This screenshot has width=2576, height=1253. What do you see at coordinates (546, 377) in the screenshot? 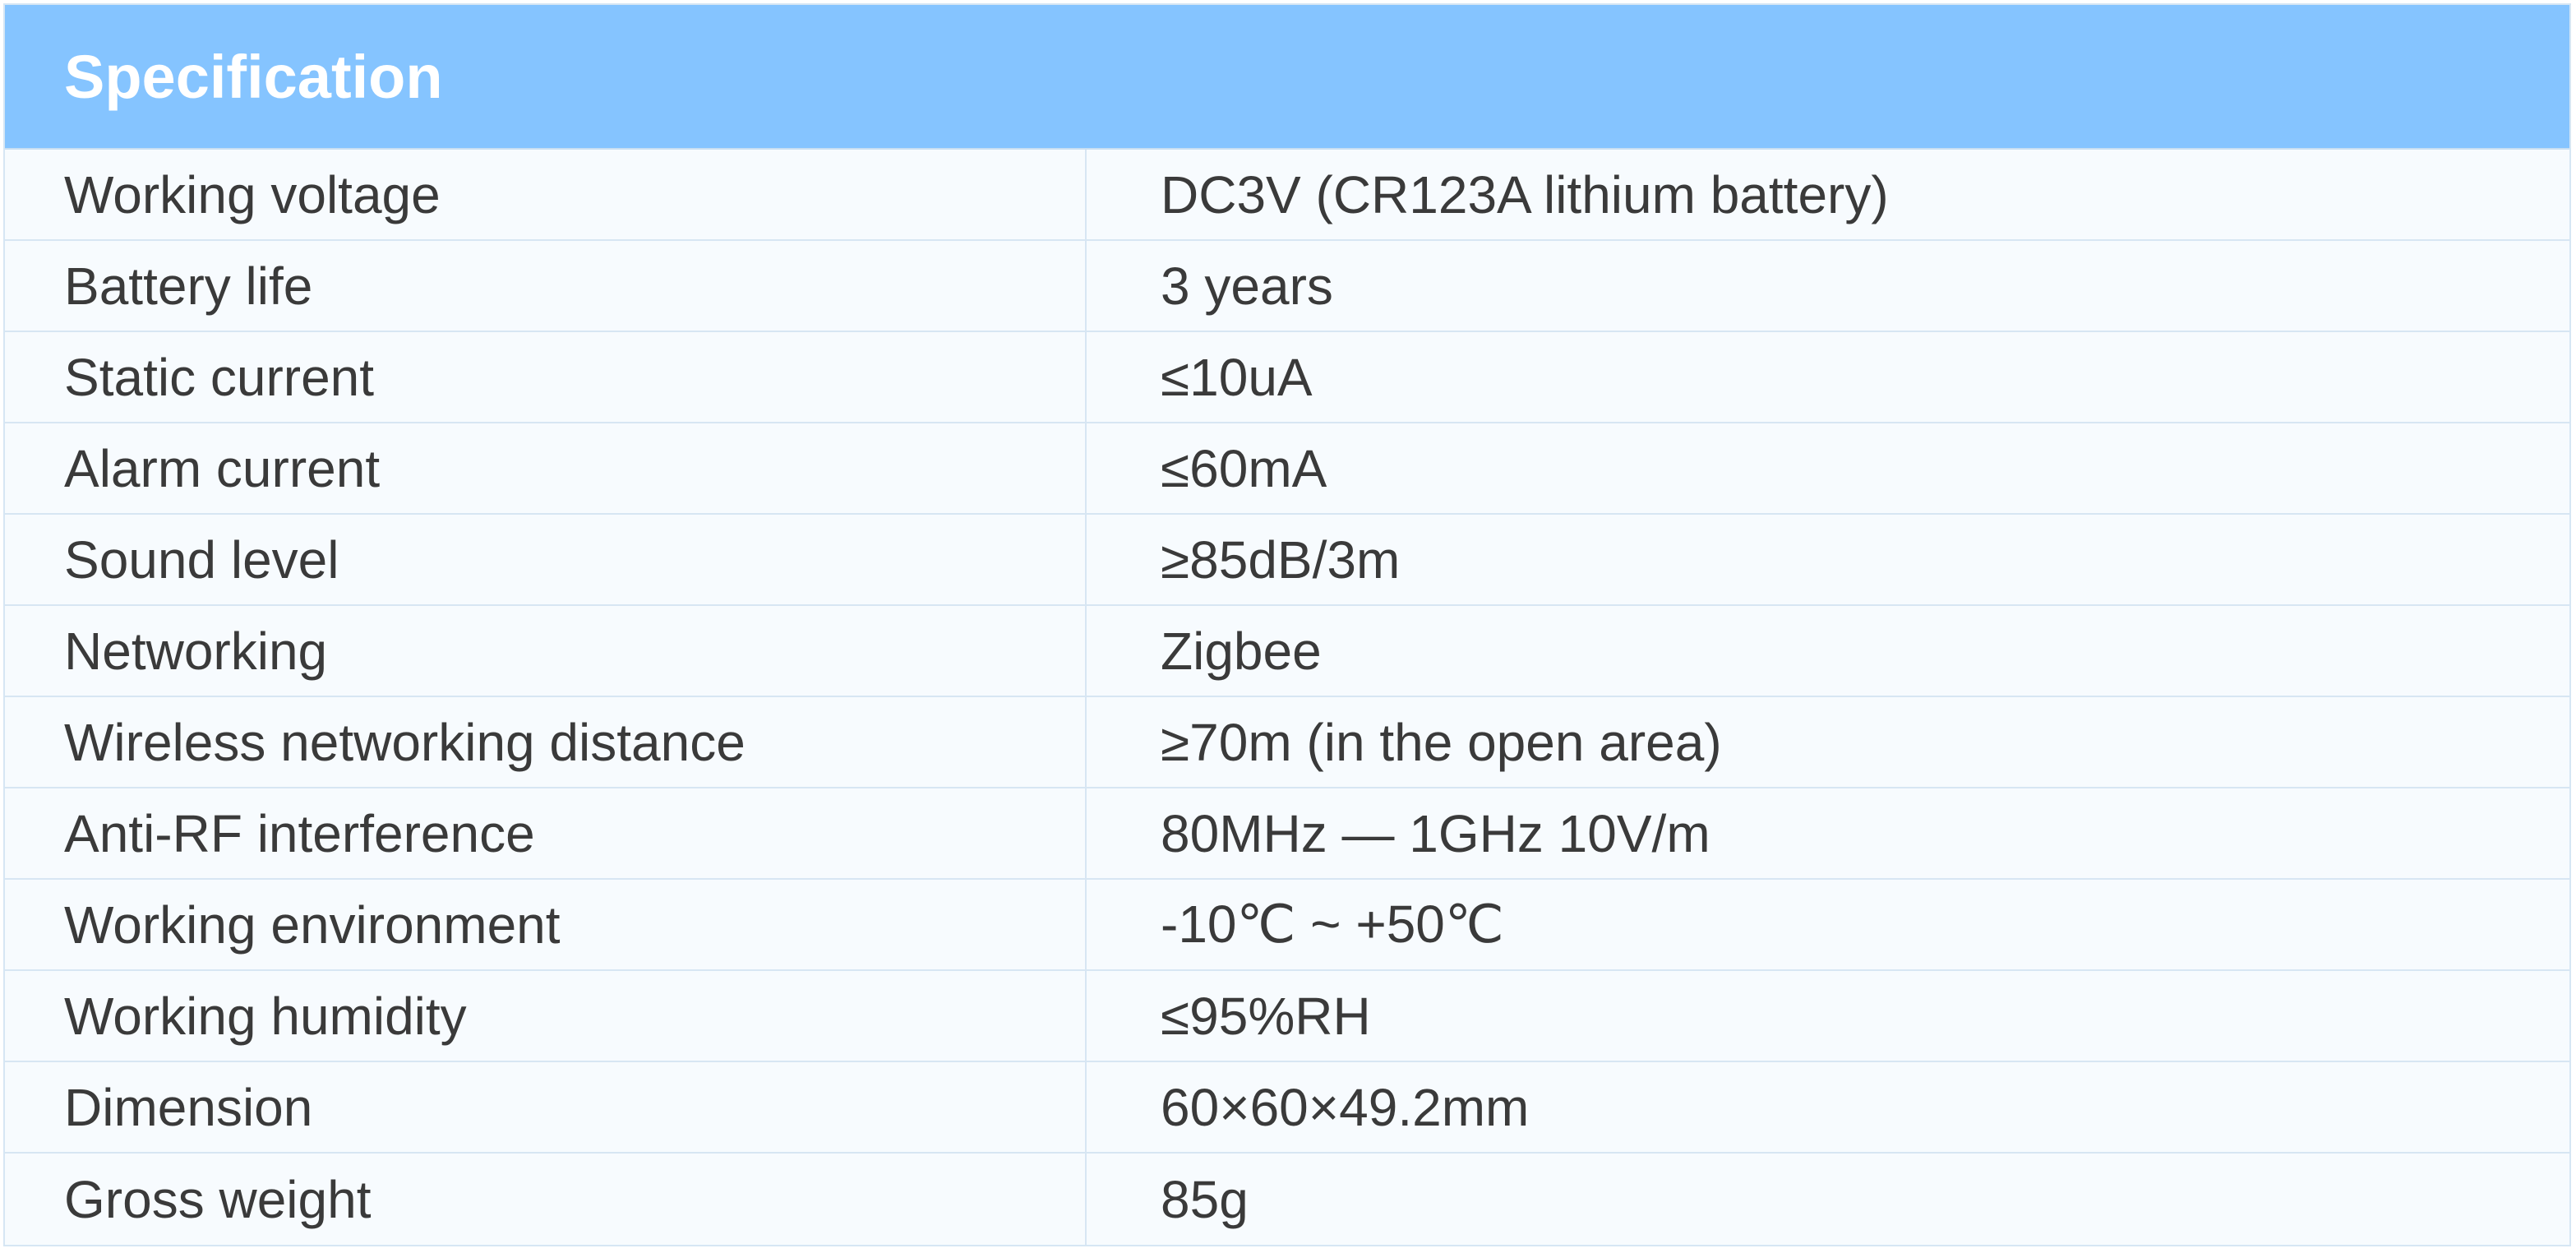
I see `row-label: Static current` at bounding box center [546, 377].